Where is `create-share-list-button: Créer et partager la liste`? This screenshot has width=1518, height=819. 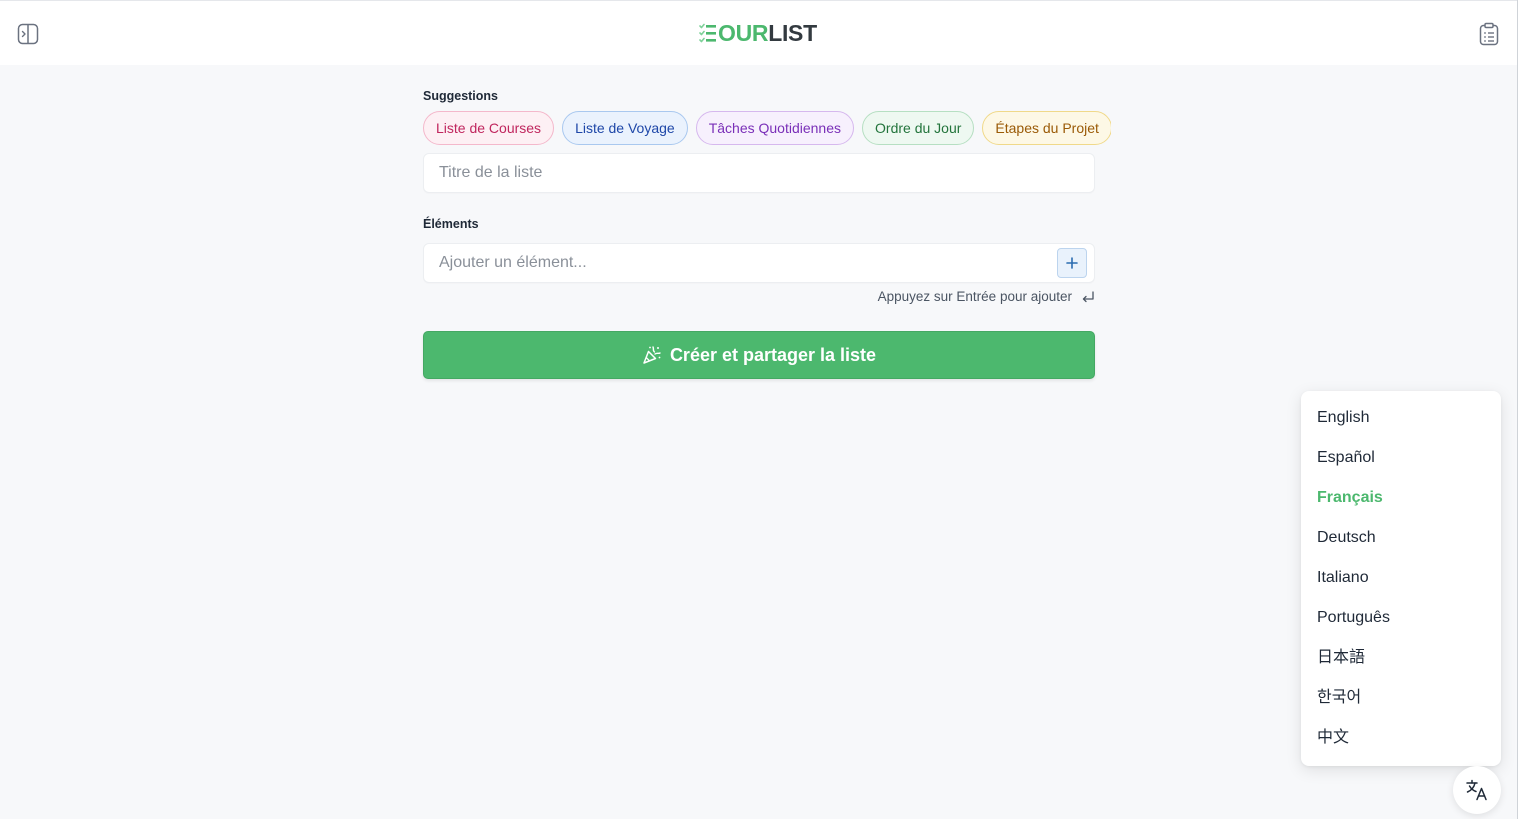 create-share-list-button: Créer et partager la liste is located at coordinates (759, 355).